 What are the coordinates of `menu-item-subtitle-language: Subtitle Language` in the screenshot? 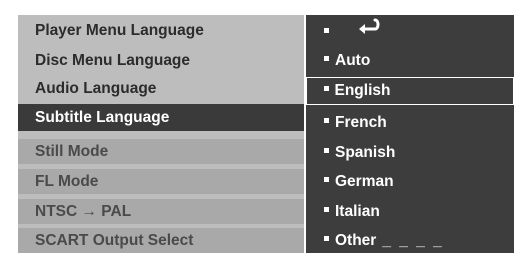 It's located at (161, 117).